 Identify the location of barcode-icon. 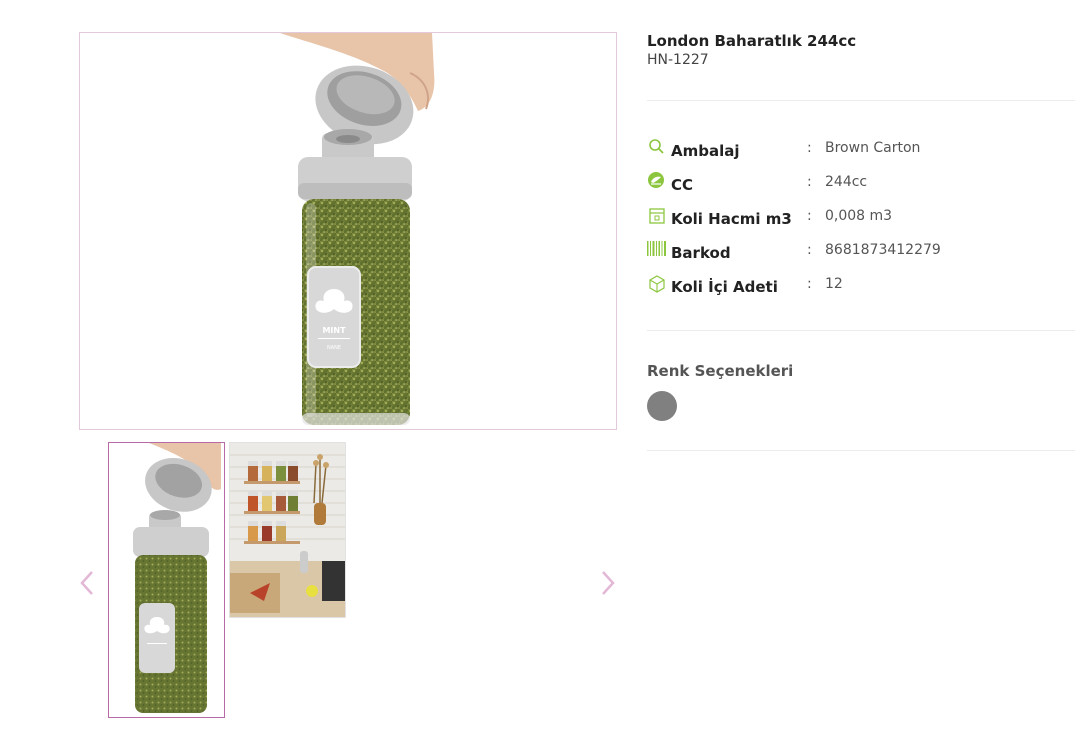
(657, 250).